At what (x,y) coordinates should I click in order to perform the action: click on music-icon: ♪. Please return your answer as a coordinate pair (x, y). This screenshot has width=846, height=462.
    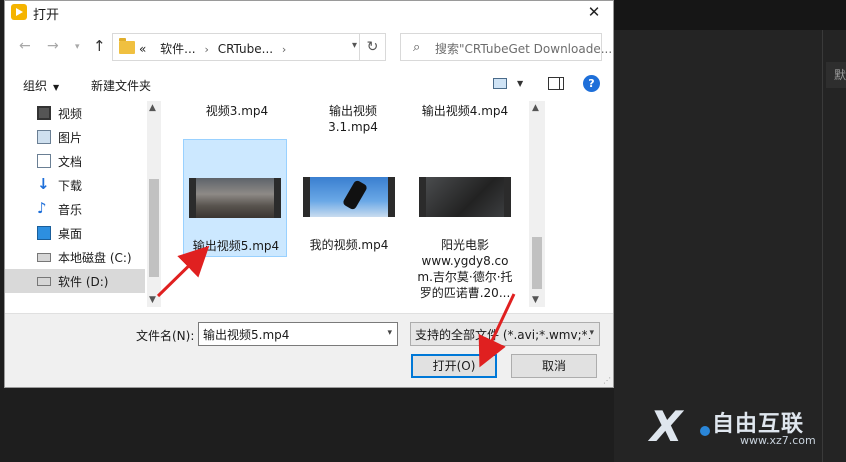
    Looking at the image, I should click on (42, 208).